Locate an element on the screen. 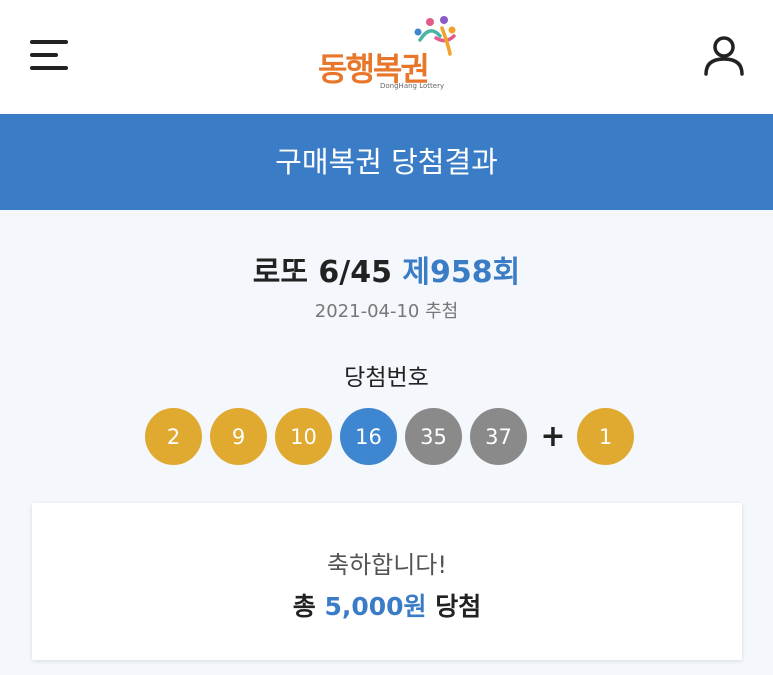 Image resolution: width=773 pixels, height=675 pixels. user-icon is located at coordinates (724, 55).